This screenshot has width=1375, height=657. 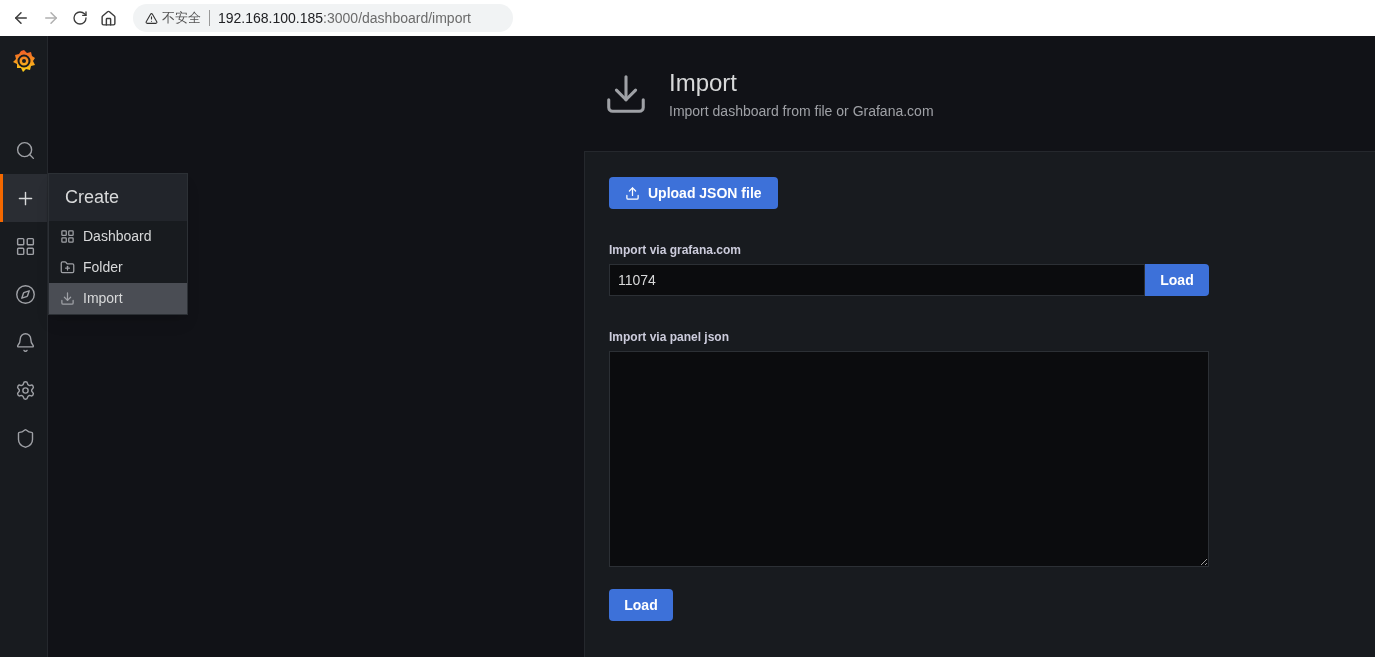 I want to click on warning-icon, so click(x=151, y=18).